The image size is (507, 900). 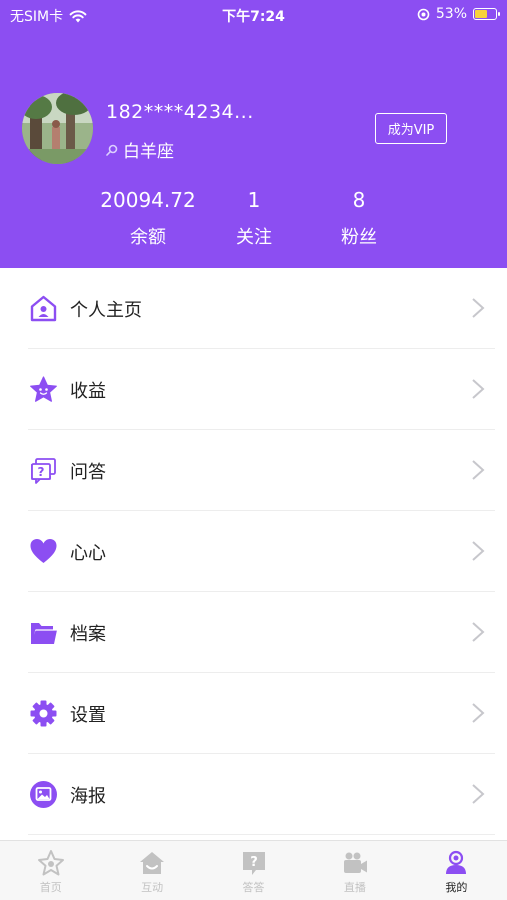 What do you see at coordinates (43, 389) in the screenshot?
I see `star-icon` at bounding box center [43, 389].